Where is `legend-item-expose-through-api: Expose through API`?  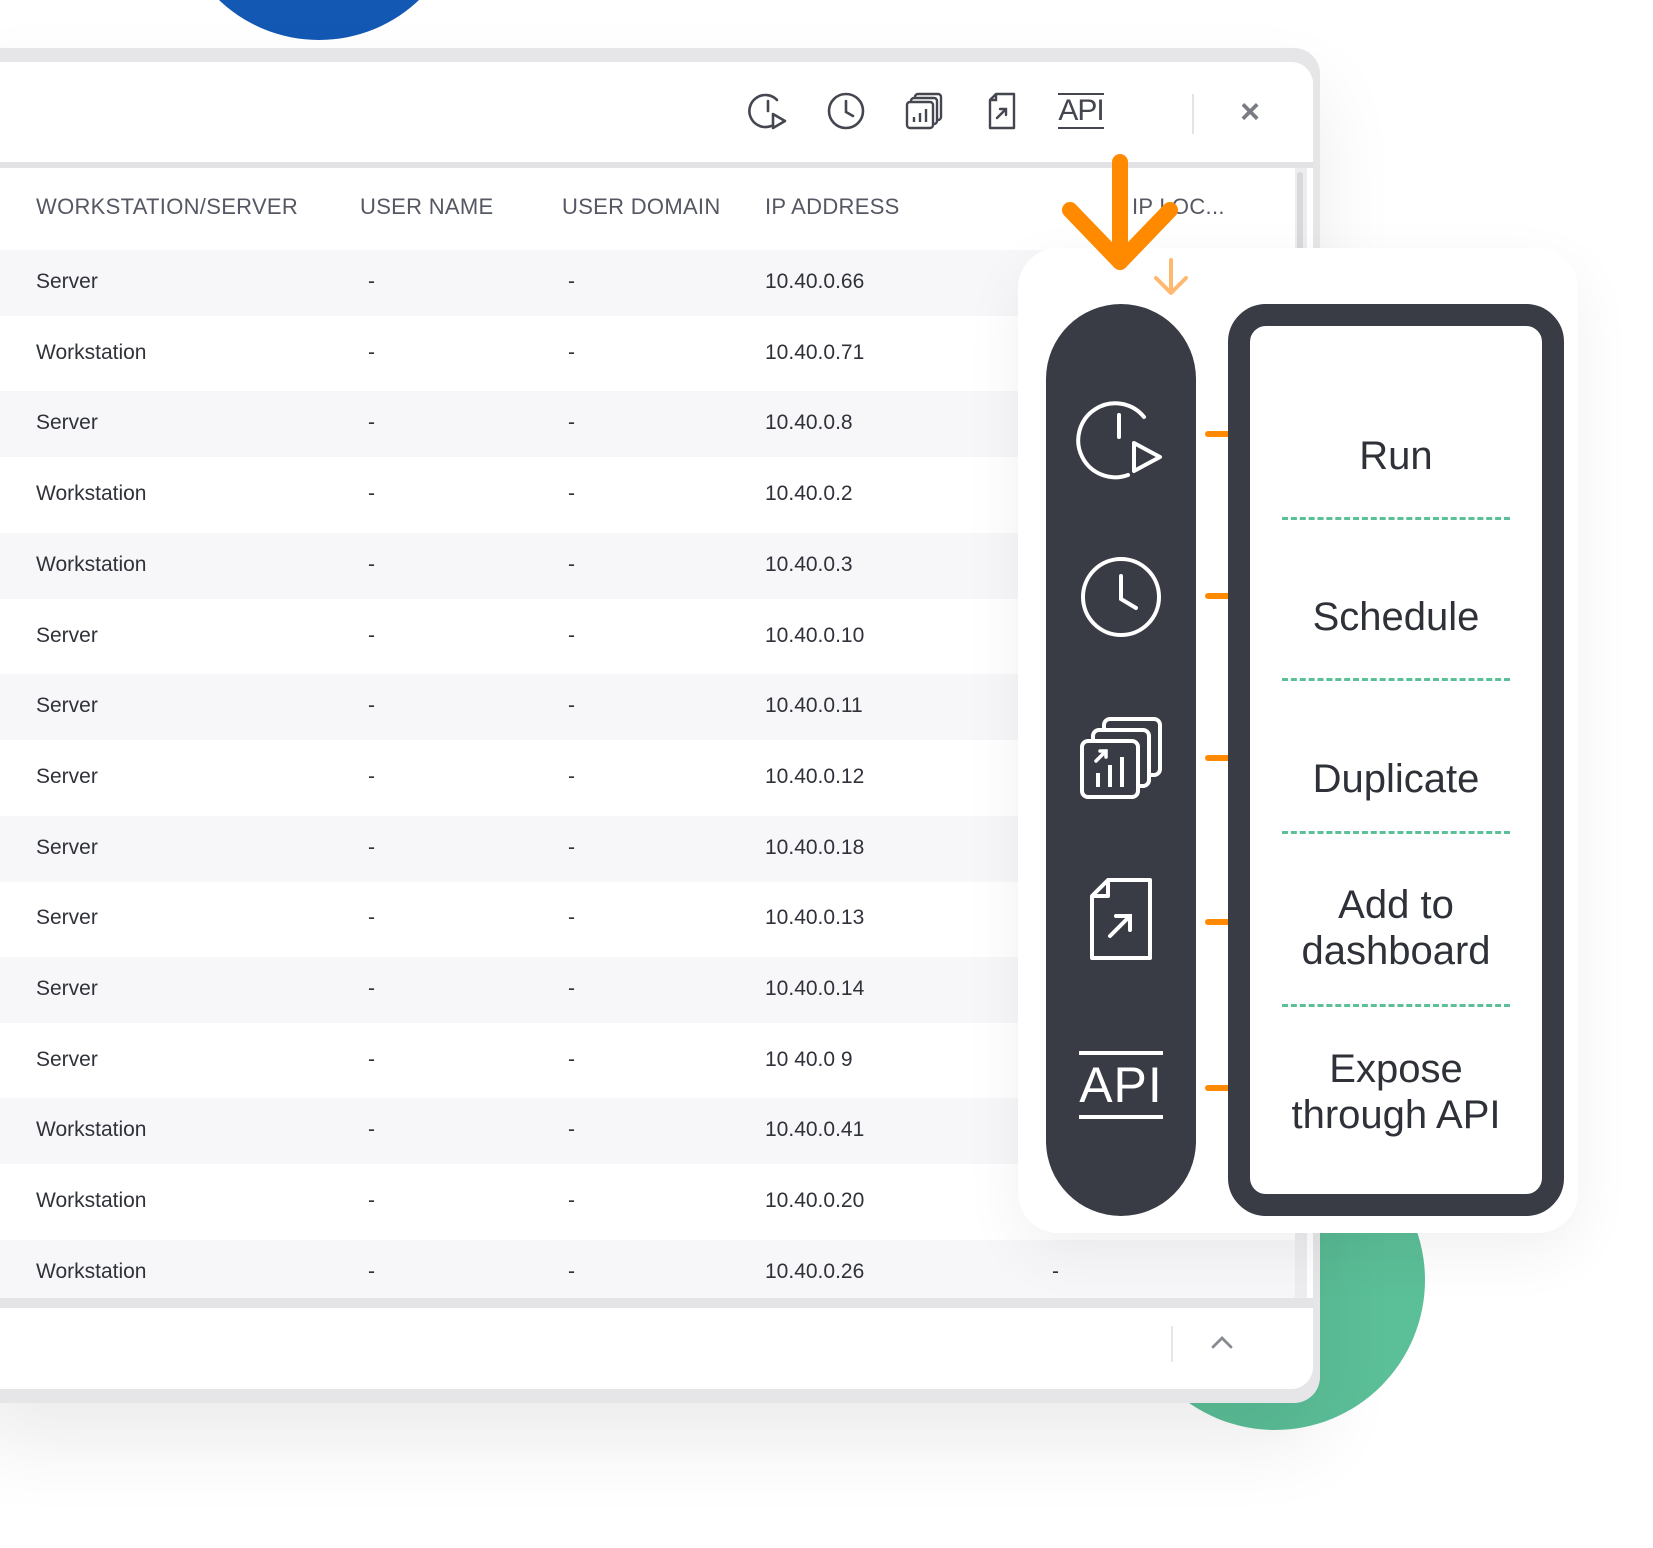
legend-item-expose-through-api: Expose through API is located at coordinates (1396, 1092).